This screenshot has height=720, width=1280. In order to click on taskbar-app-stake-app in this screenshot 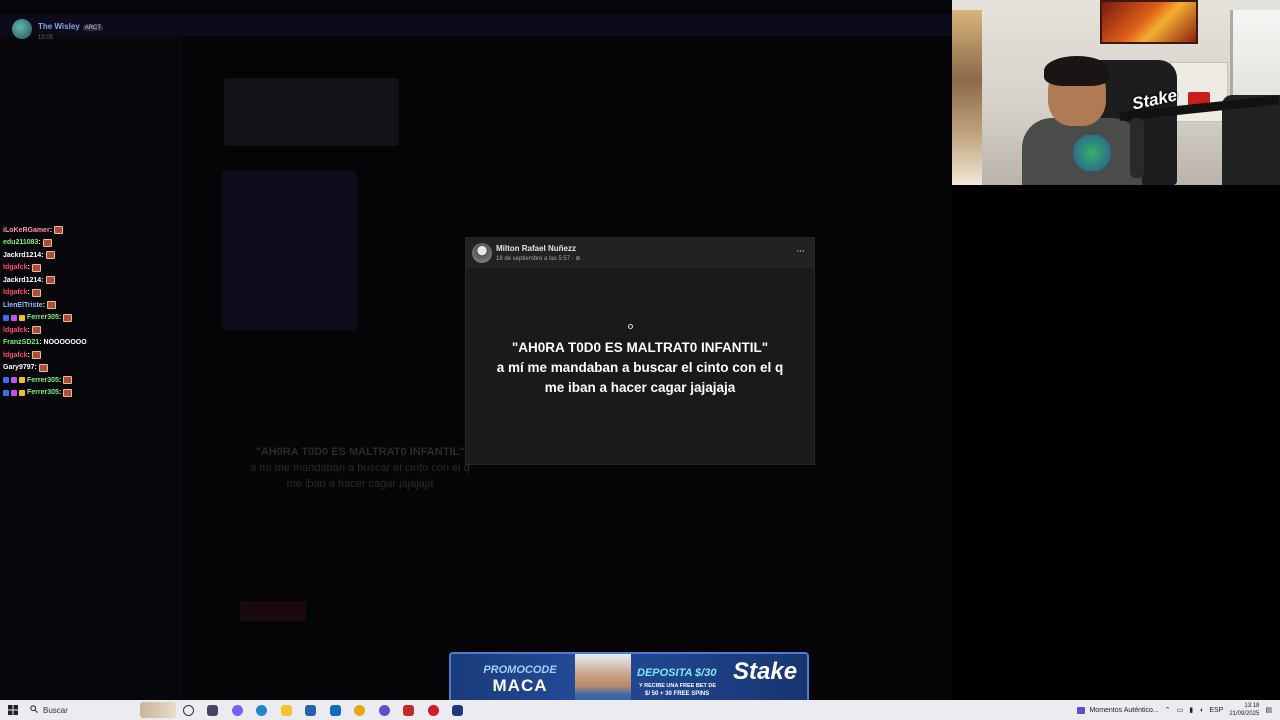, I will do `click(458, 710)`.